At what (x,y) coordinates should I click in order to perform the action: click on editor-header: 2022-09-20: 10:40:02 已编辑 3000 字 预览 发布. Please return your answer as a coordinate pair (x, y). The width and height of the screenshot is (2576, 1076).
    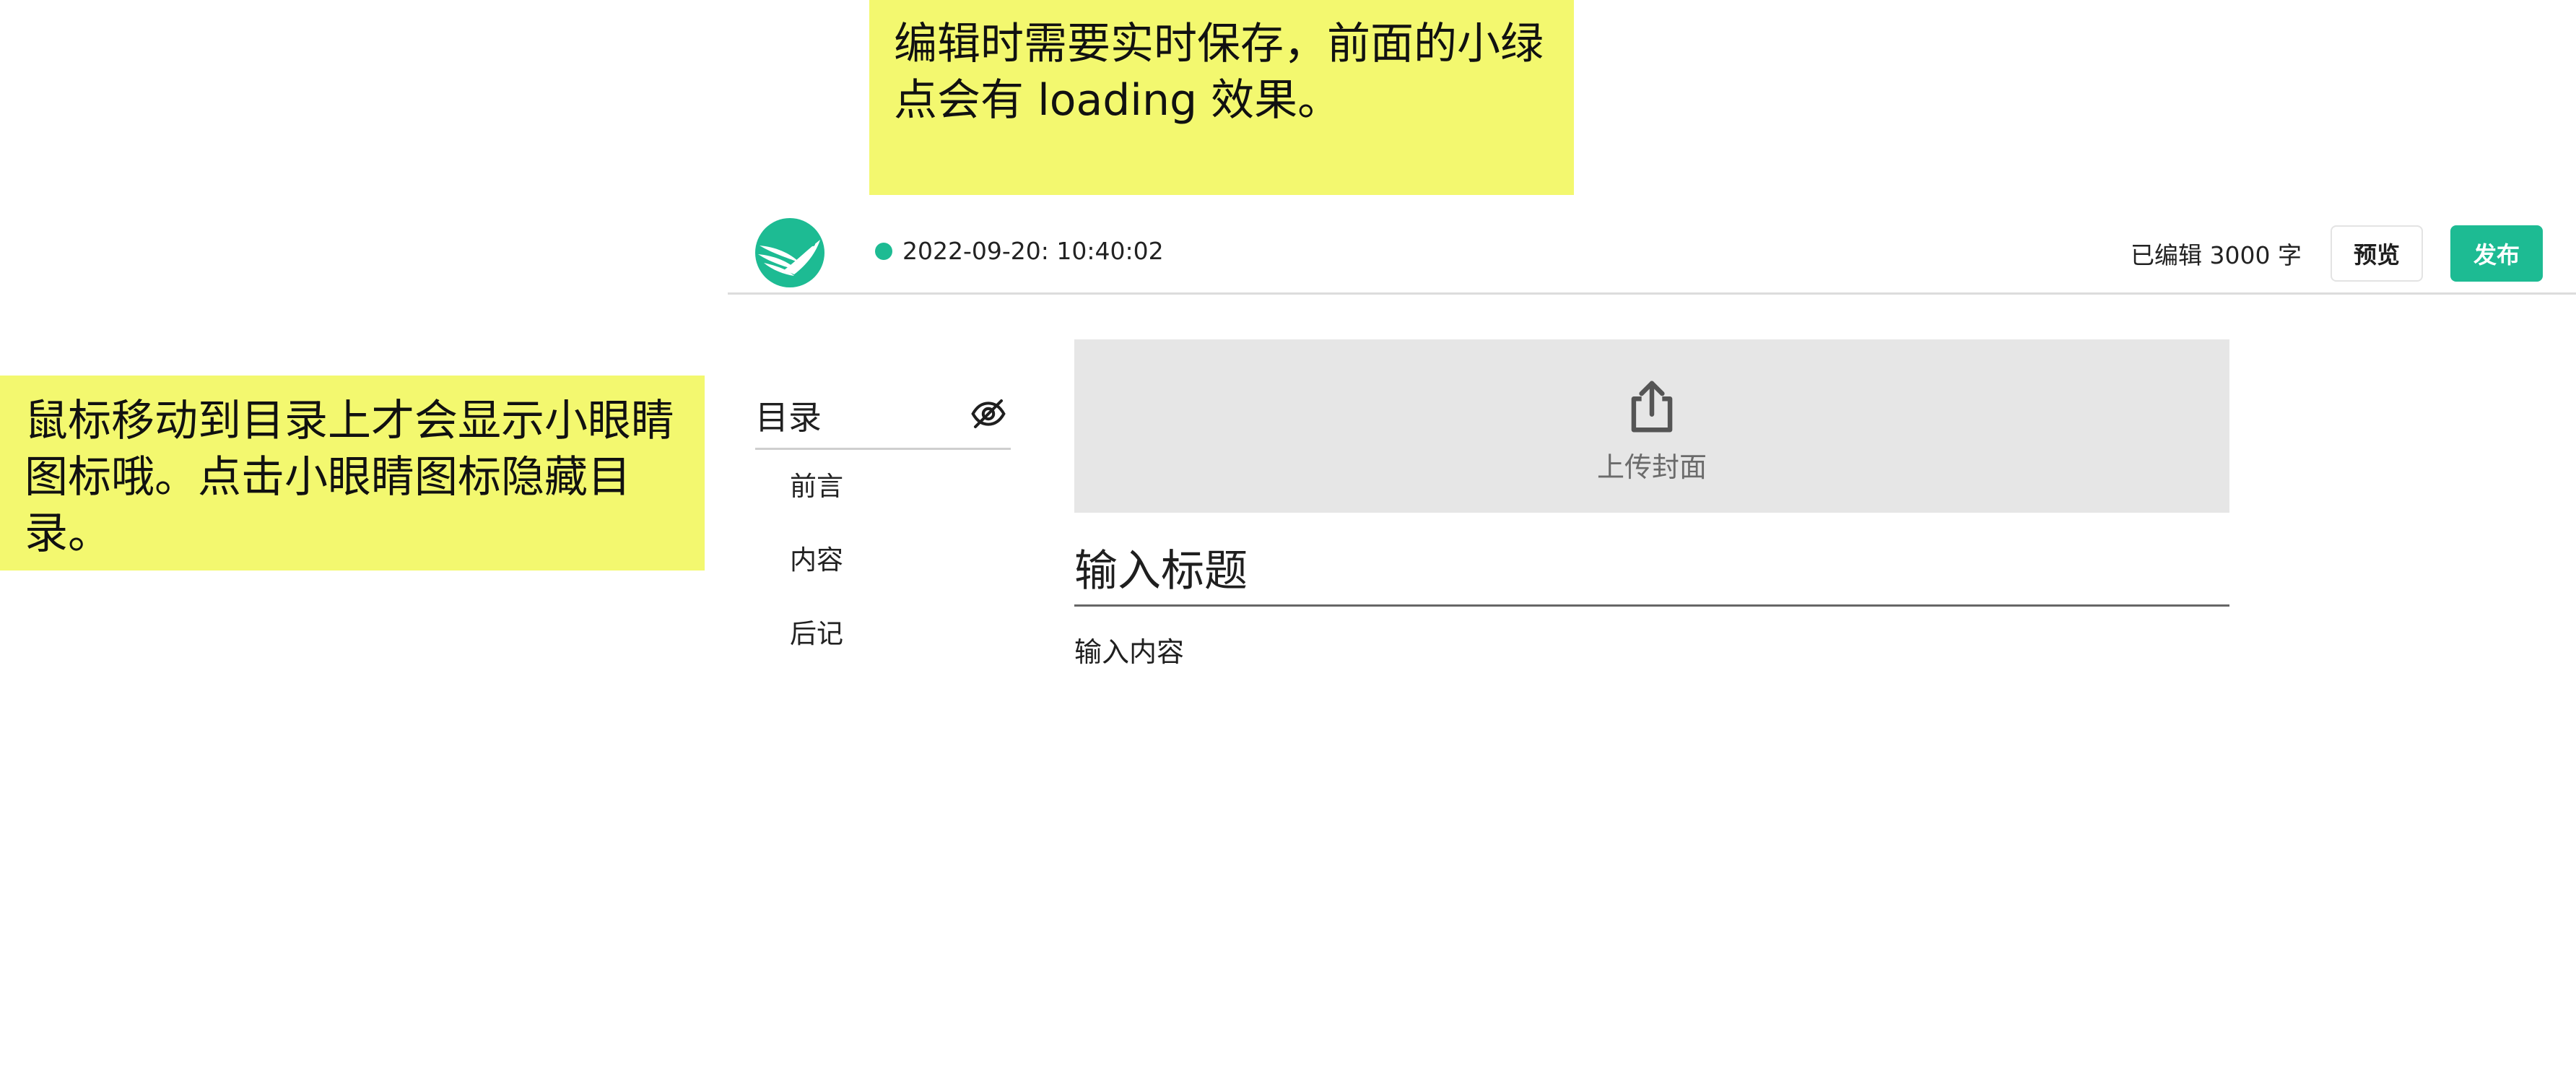
    Looking at the image, I should click on (1652, 245).